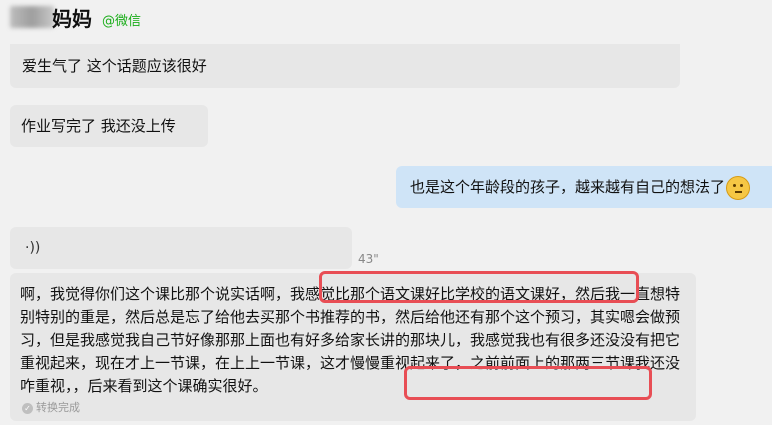  What do you see at coordinates (72, 17) in the screenshot?
I see `contact-name: 妈妈` at bounding box center [72, 17].